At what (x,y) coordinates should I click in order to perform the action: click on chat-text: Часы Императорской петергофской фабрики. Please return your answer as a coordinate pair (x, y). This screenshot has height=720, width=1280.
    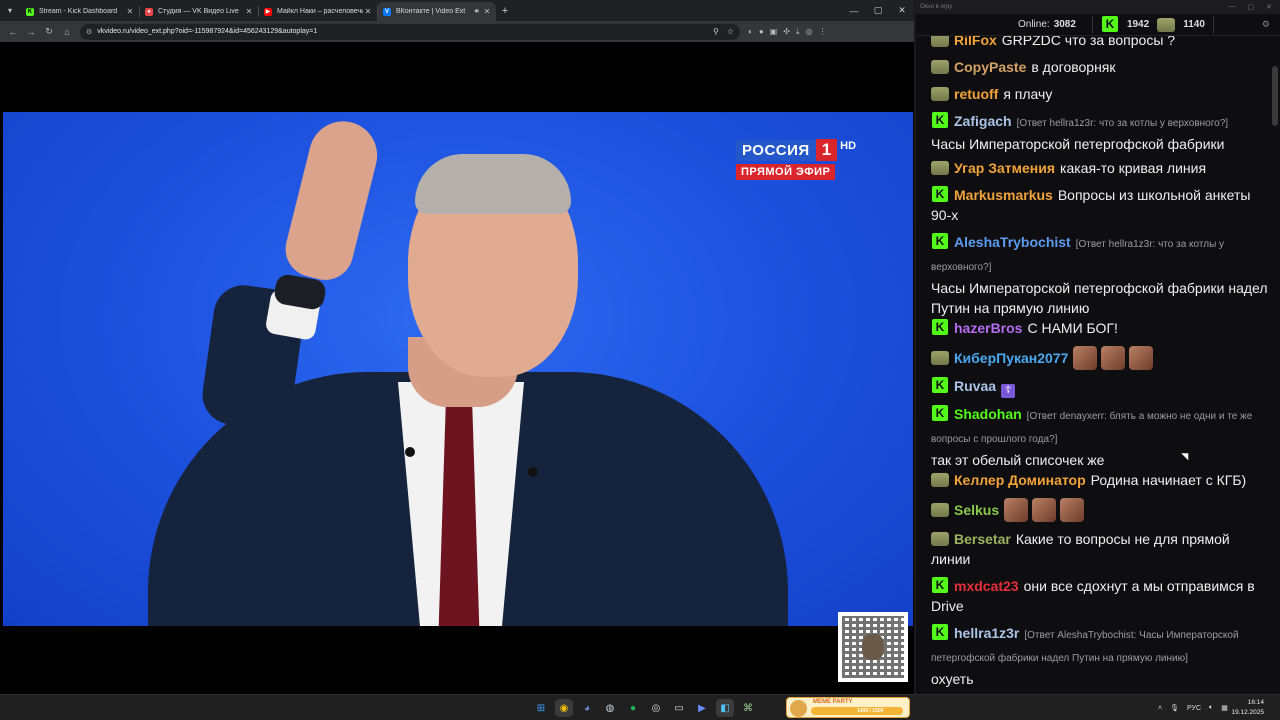
    Looking at the image, I should click on (1078, 144).